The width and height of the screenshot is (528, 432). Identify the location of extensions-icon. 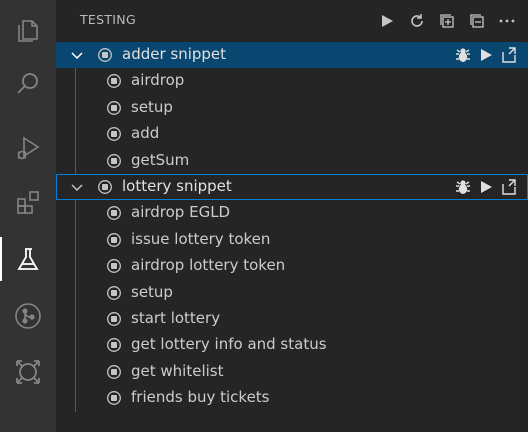
(28, 202).